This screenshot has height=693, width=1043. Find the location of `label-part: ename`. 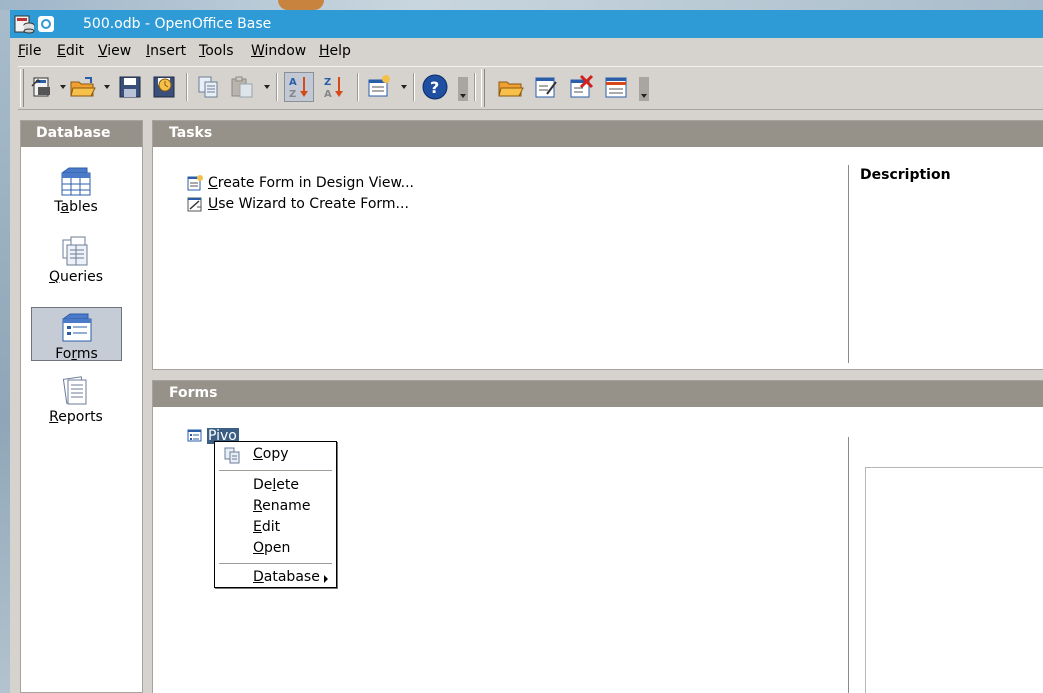

label-part: ename is located at coordinates (286, 506).